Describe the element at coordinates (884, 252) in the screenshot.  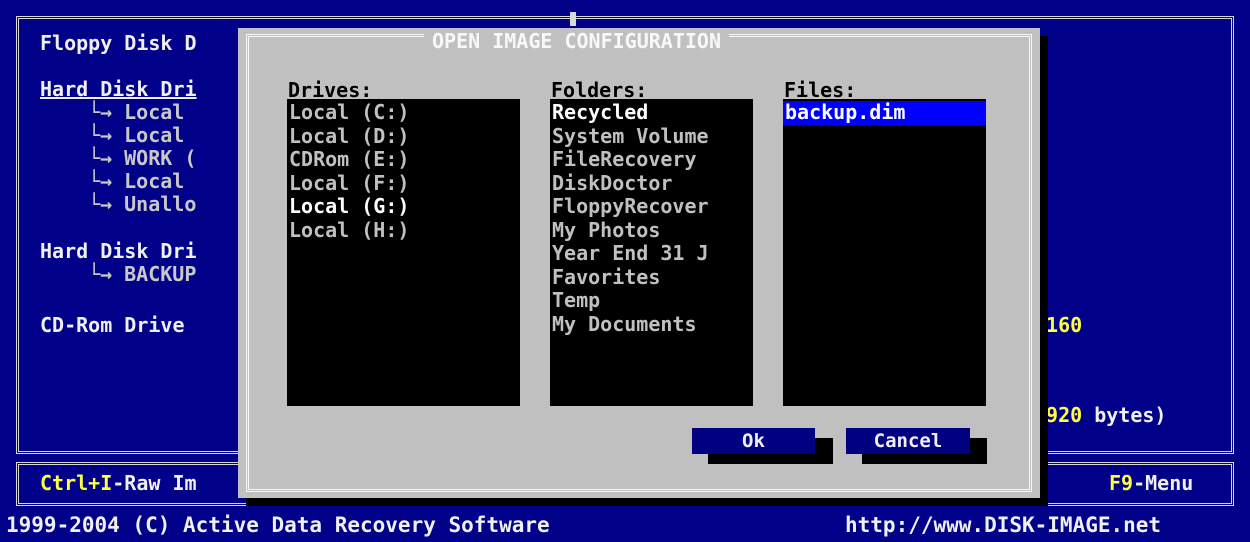
I see `files-list: backup.dim` at that location.